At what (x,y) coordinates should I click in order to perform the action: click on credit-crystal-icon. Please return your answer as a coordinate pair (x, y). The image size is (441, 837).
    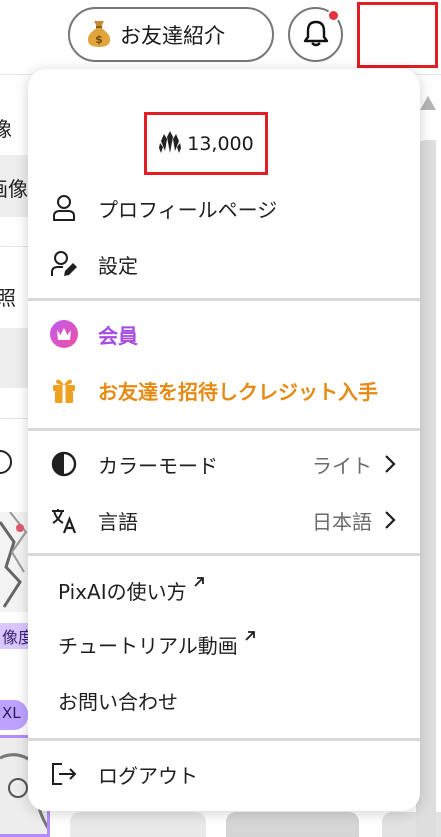
    Looking at the image, I should click on (170, 144).